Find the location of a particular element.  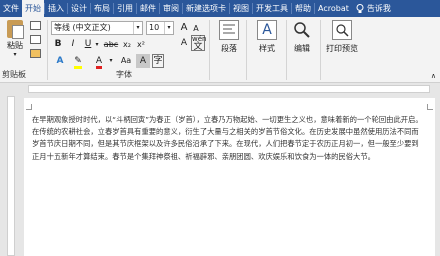

tab-design: 设计 is located at coordinates (79, 8).